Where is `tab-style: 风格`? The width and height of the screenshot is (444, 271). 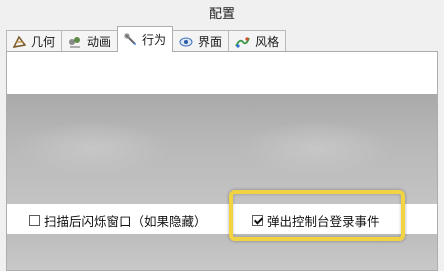 tab-style: 风格 is located at coordinates (257, 41).